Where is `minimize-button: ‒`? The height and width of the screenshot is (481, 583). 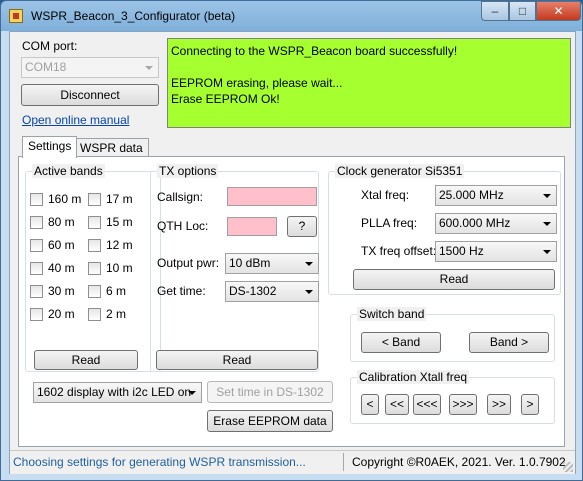
minimize-button: ‒ is located at coordinates (495, 11).